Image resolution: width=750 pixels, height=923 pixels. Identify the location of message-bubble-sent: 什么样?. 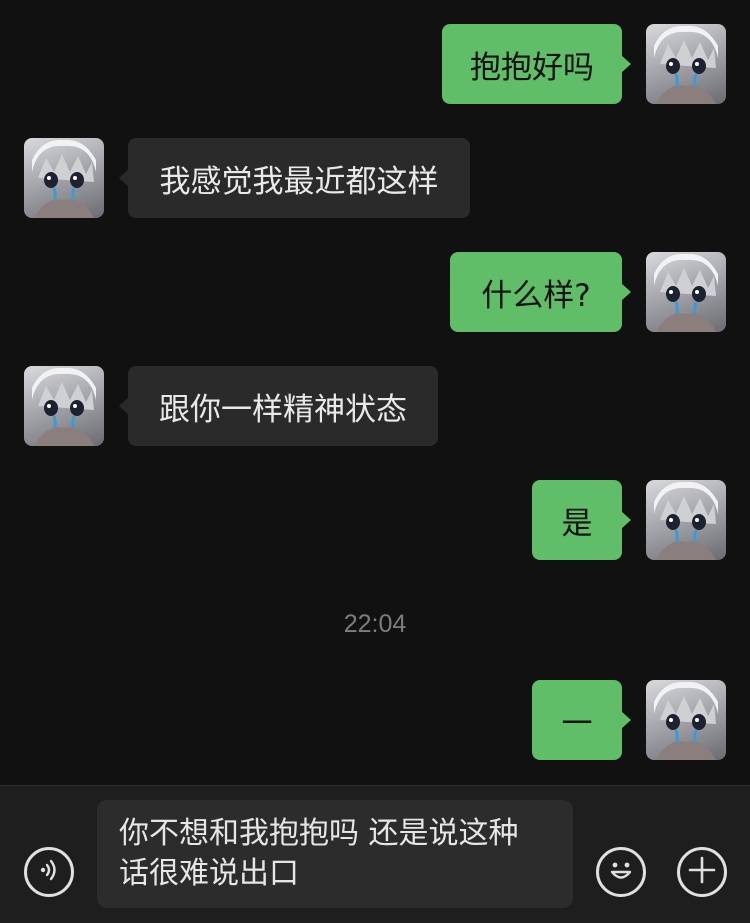
(540, 292).